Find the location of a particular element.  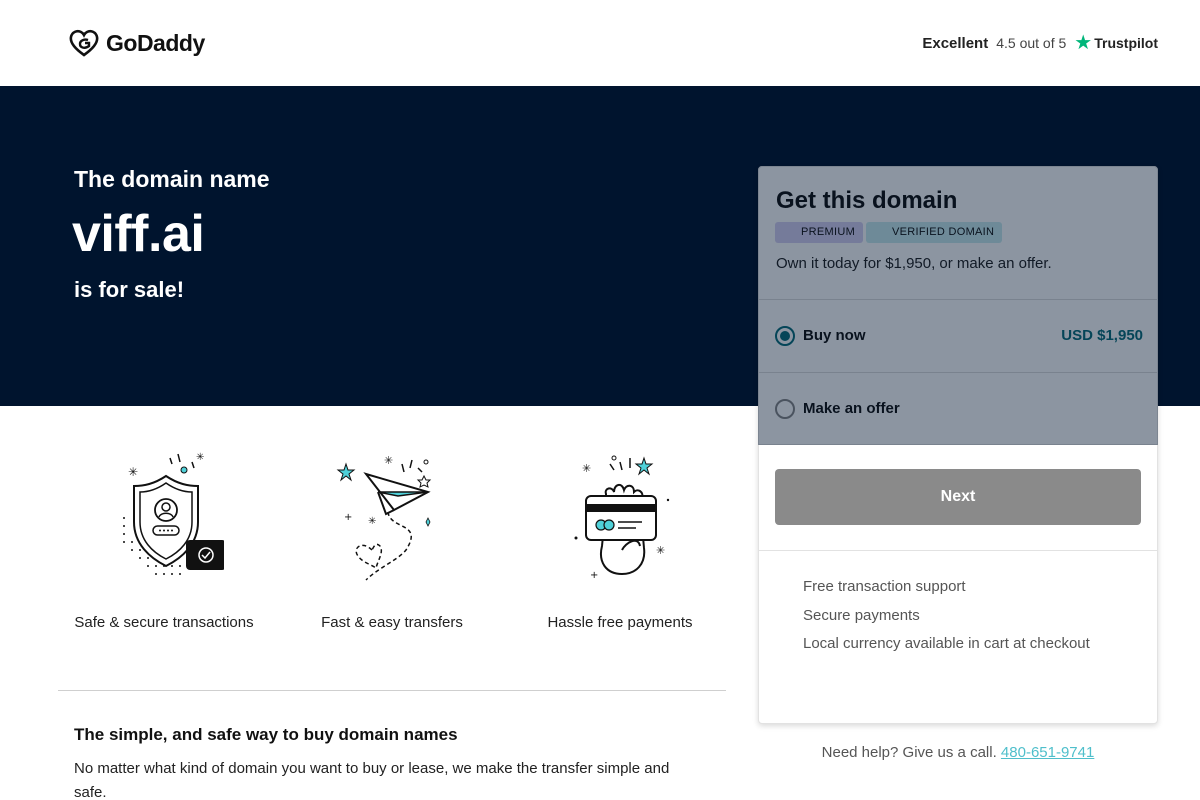

buy-now-label: Buy now is located at coordinates (834, 335).